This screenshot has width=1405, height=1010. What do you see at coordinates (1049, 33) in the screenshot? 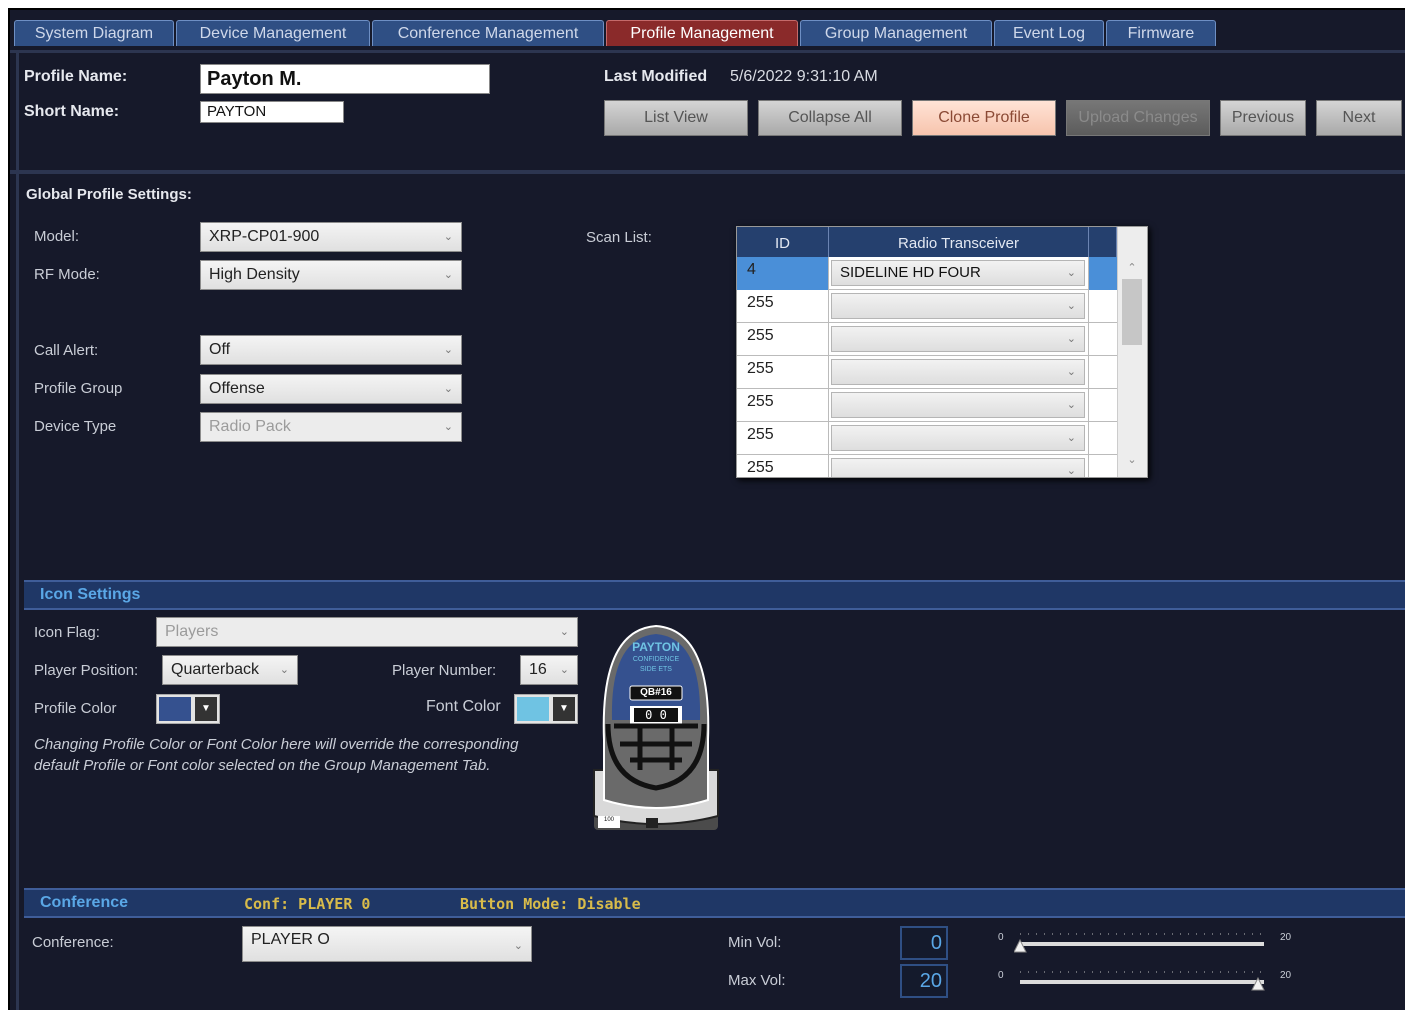
I see `tab-event-log: Event Log` at bounding box center [1049, 33].